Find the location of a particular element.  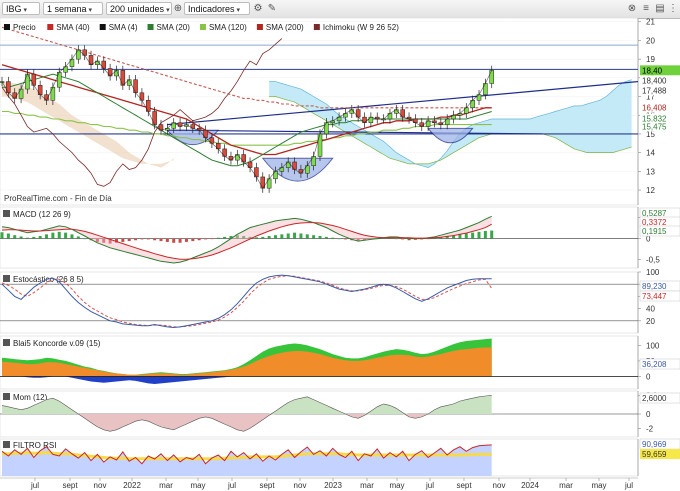

window-icon: ▤ is located at coordinates (660, 9).